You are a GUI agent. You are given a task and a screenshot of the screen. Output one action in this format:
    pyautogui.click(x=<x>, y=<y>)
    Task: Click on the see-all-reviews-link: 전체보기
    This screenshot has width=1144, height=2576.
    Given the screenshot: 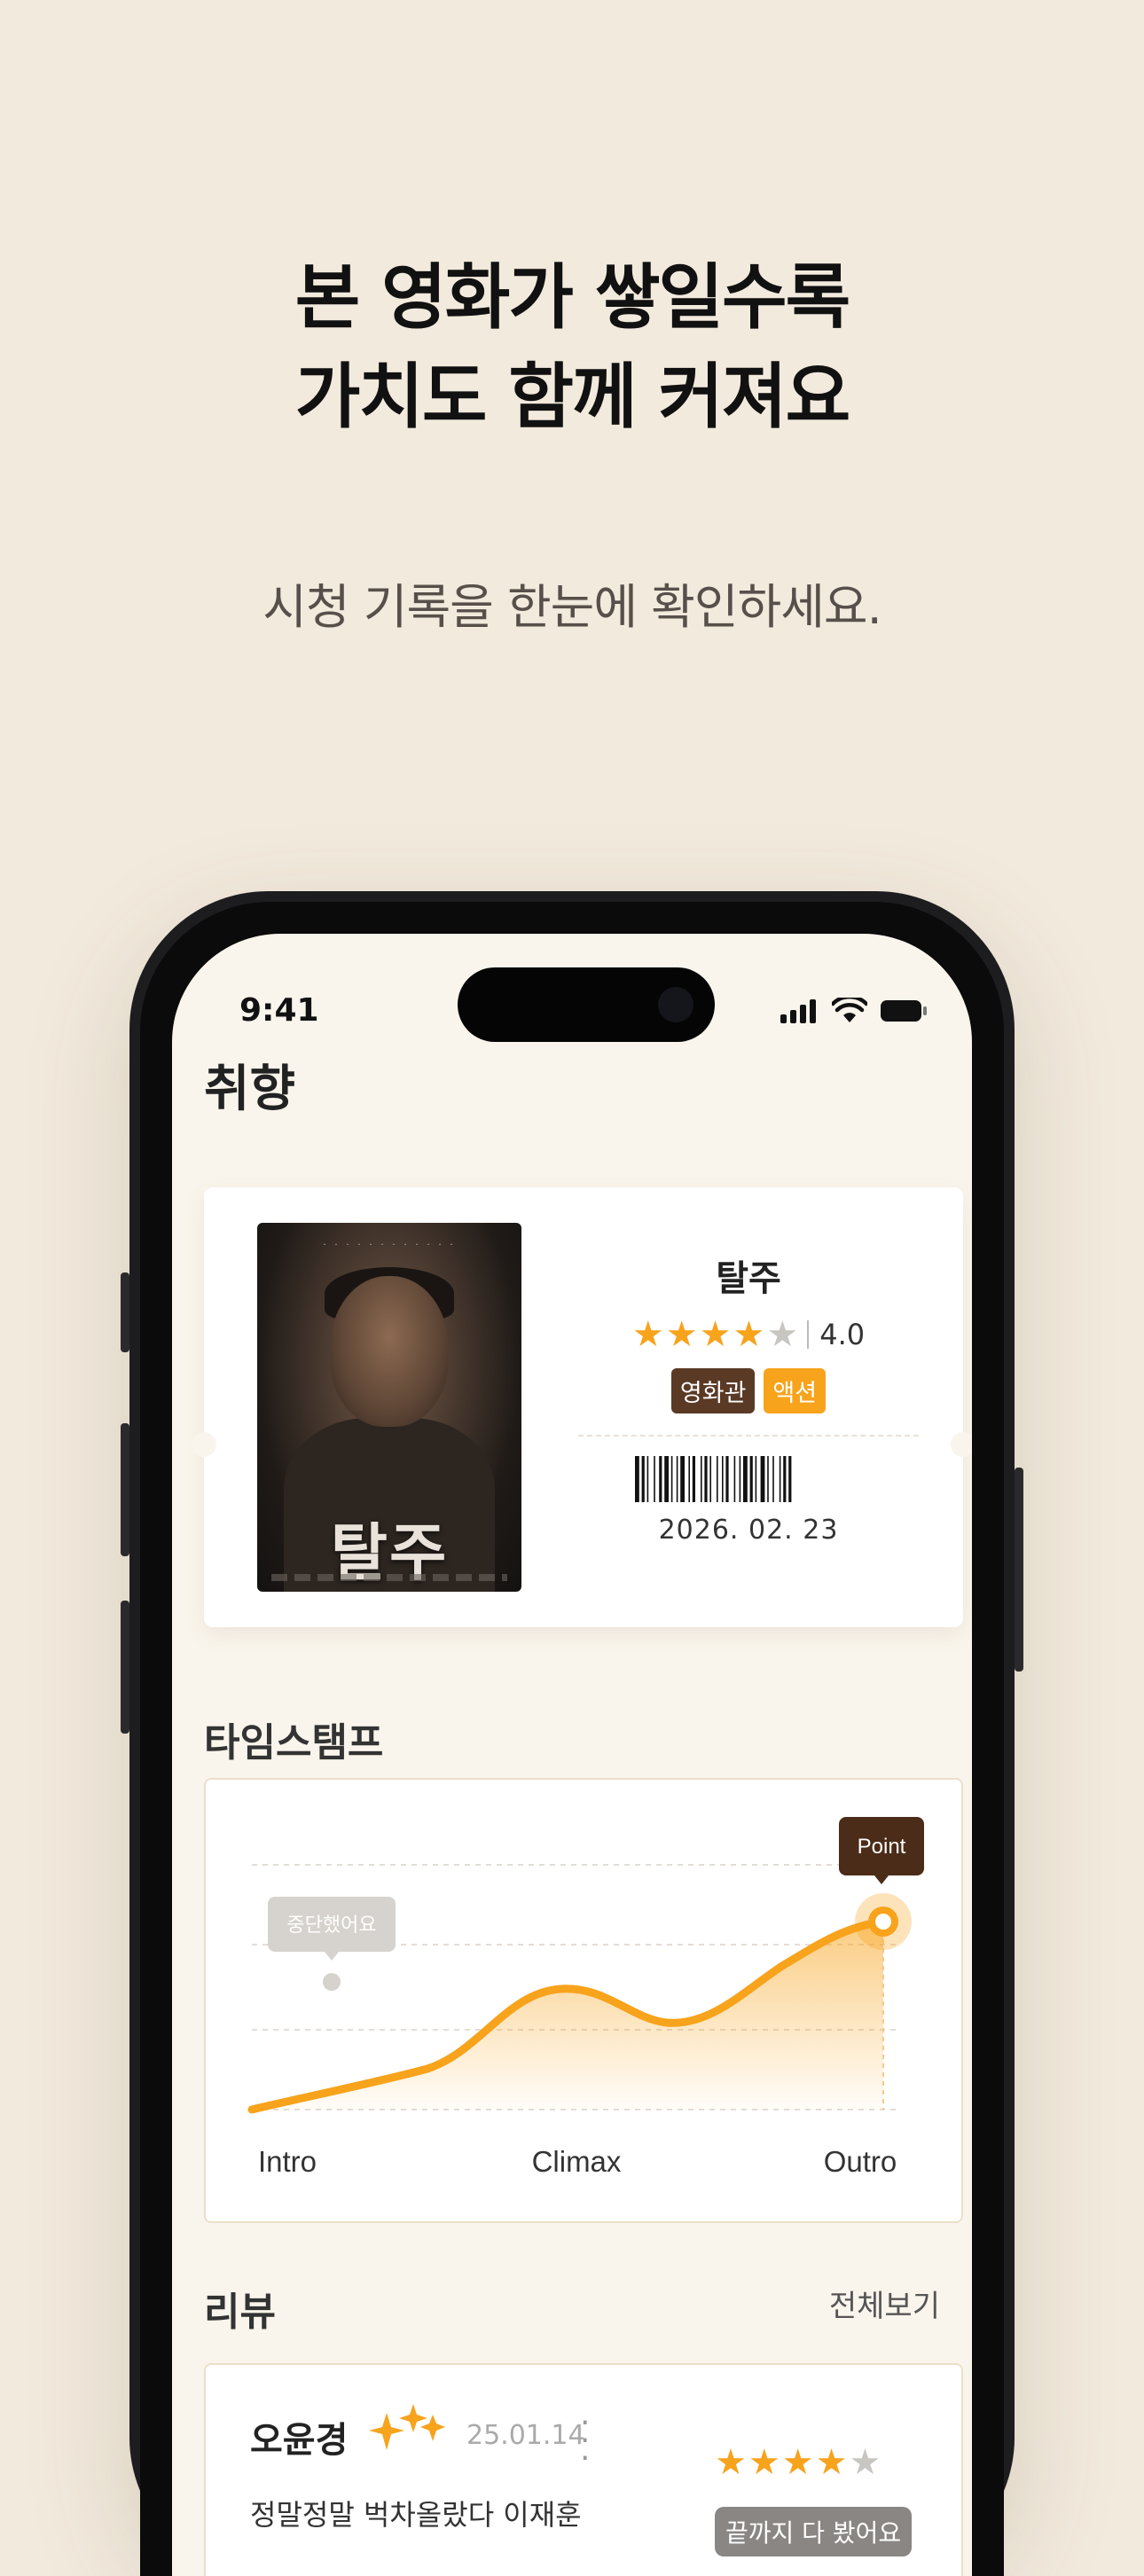 What is the action you would take?
    pyautogui.click(x=885, y=2303)
    